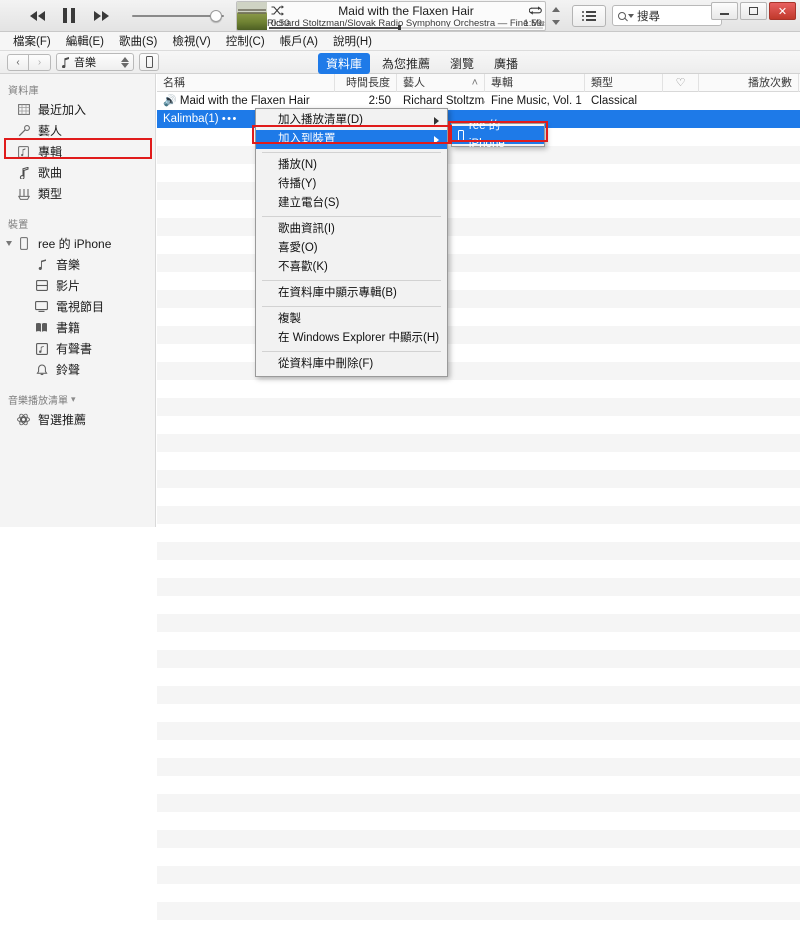 The image size is (800, 938). I want to click on pause-icon-left, so click(65, 15).